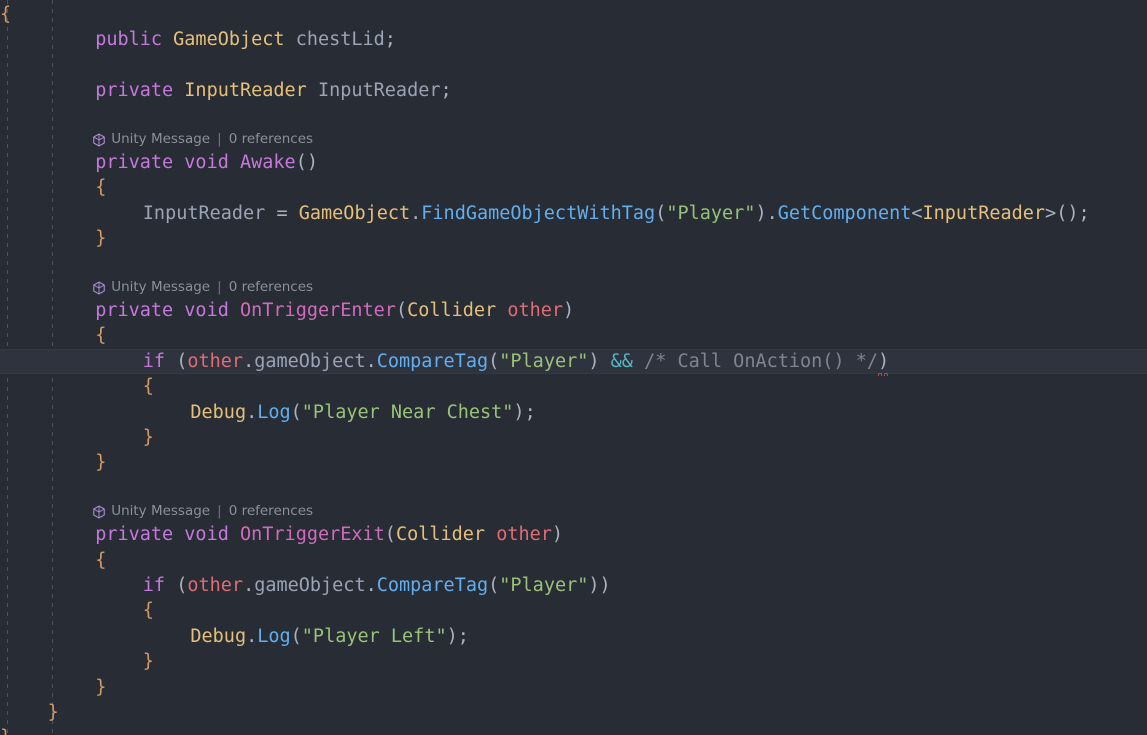  Describe the element at coordinates (306, 162) in the screenshot. I see `code-token: ()` at that location.